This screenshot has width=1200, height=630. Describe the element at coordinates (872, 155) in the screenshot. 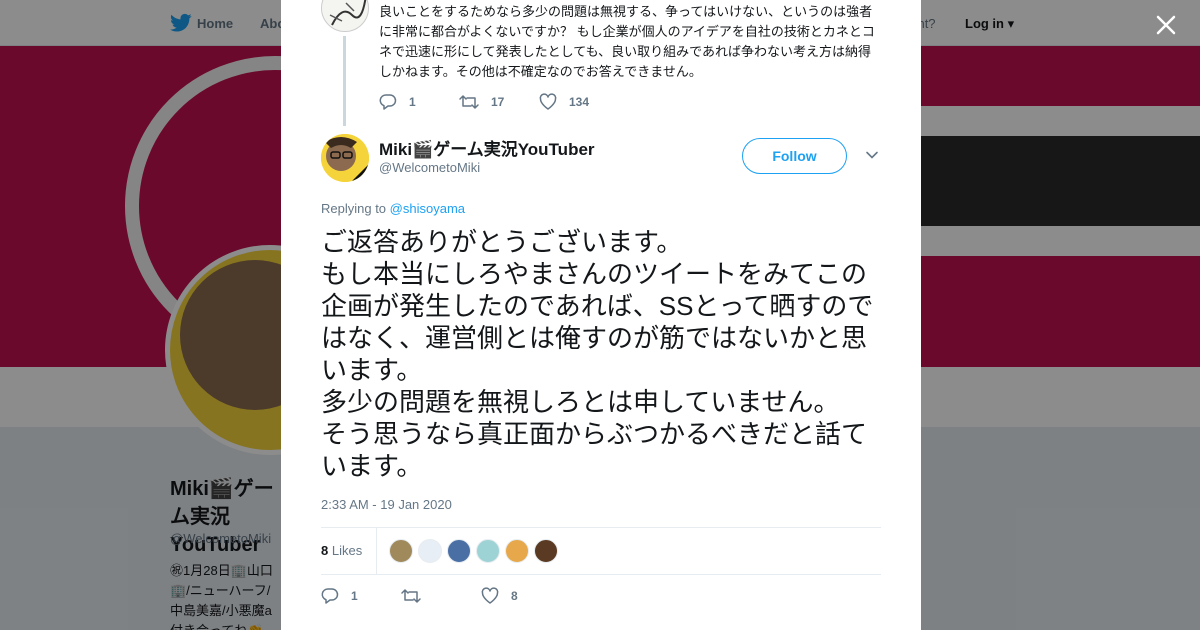

I see `chevron-down-icon` at that location.